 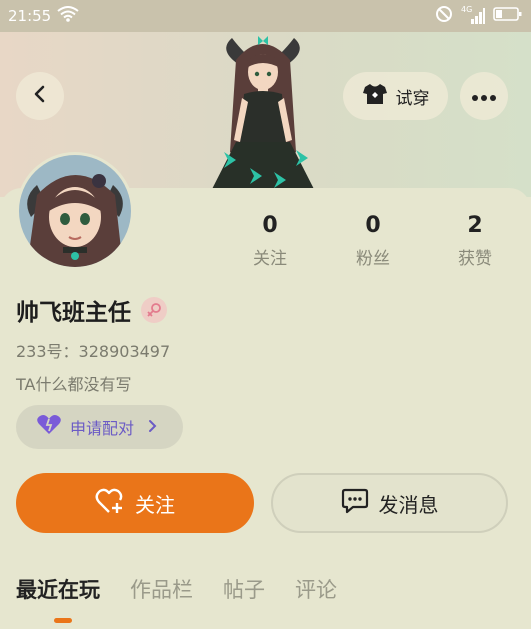 I want to click on tab-posts: 帖子, so click(x=244, y=589).